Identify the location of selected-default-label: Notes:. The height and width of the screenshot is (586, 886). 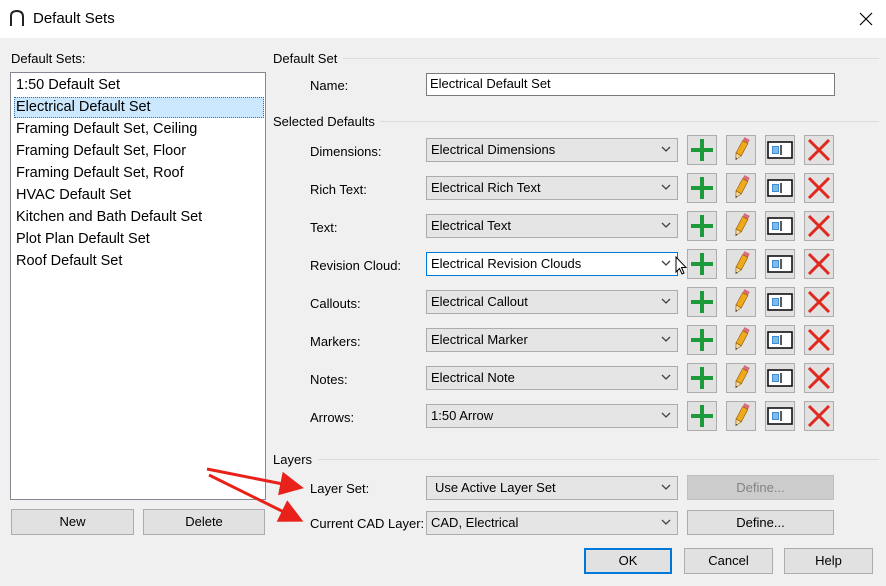
(329, 379).